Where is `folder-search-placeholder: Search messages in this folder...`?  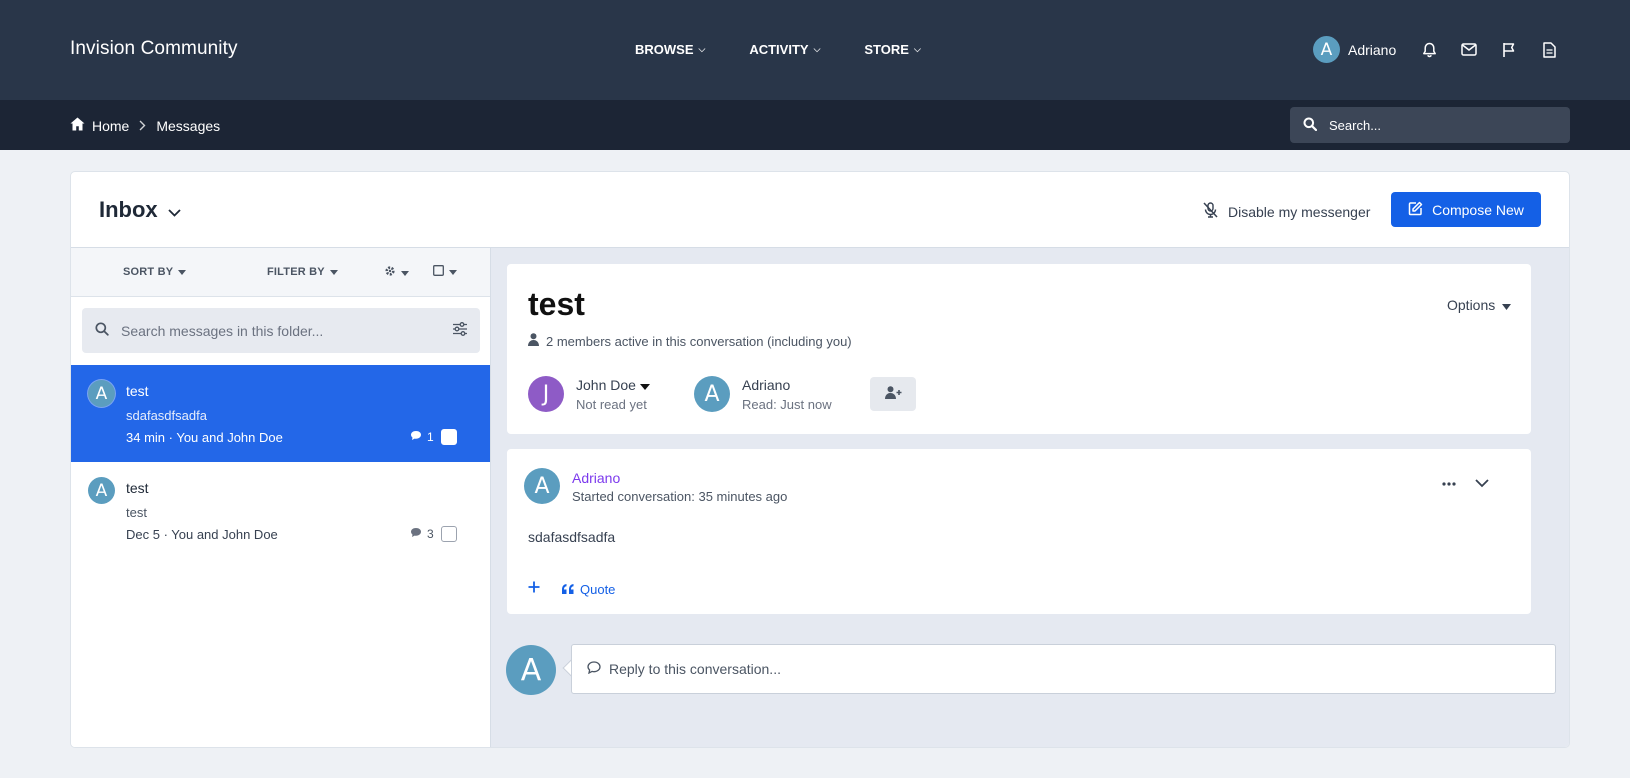
folder-search-placeholder: Search messages in this folder... is located at coordinates (222, 330).